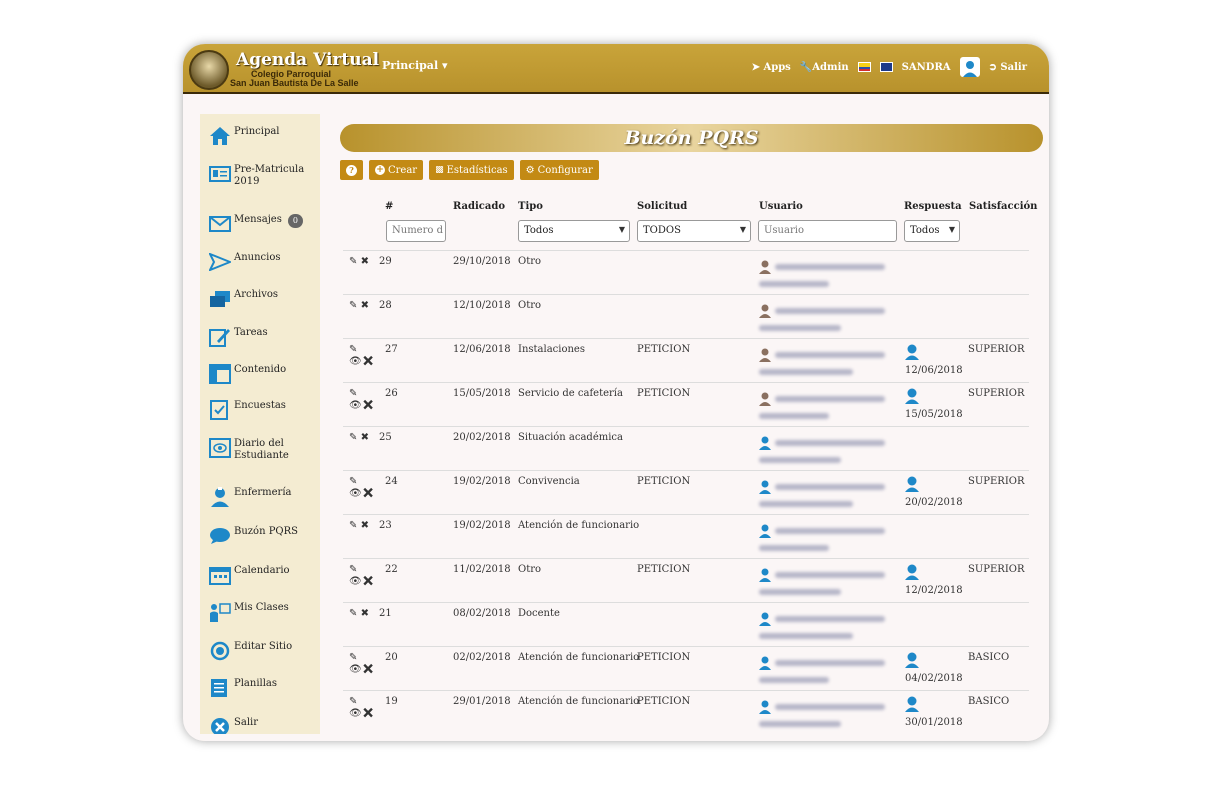 The height and width of the screenshot is (795, 1219). I want to click on row-id: 22, so click(391, 569).